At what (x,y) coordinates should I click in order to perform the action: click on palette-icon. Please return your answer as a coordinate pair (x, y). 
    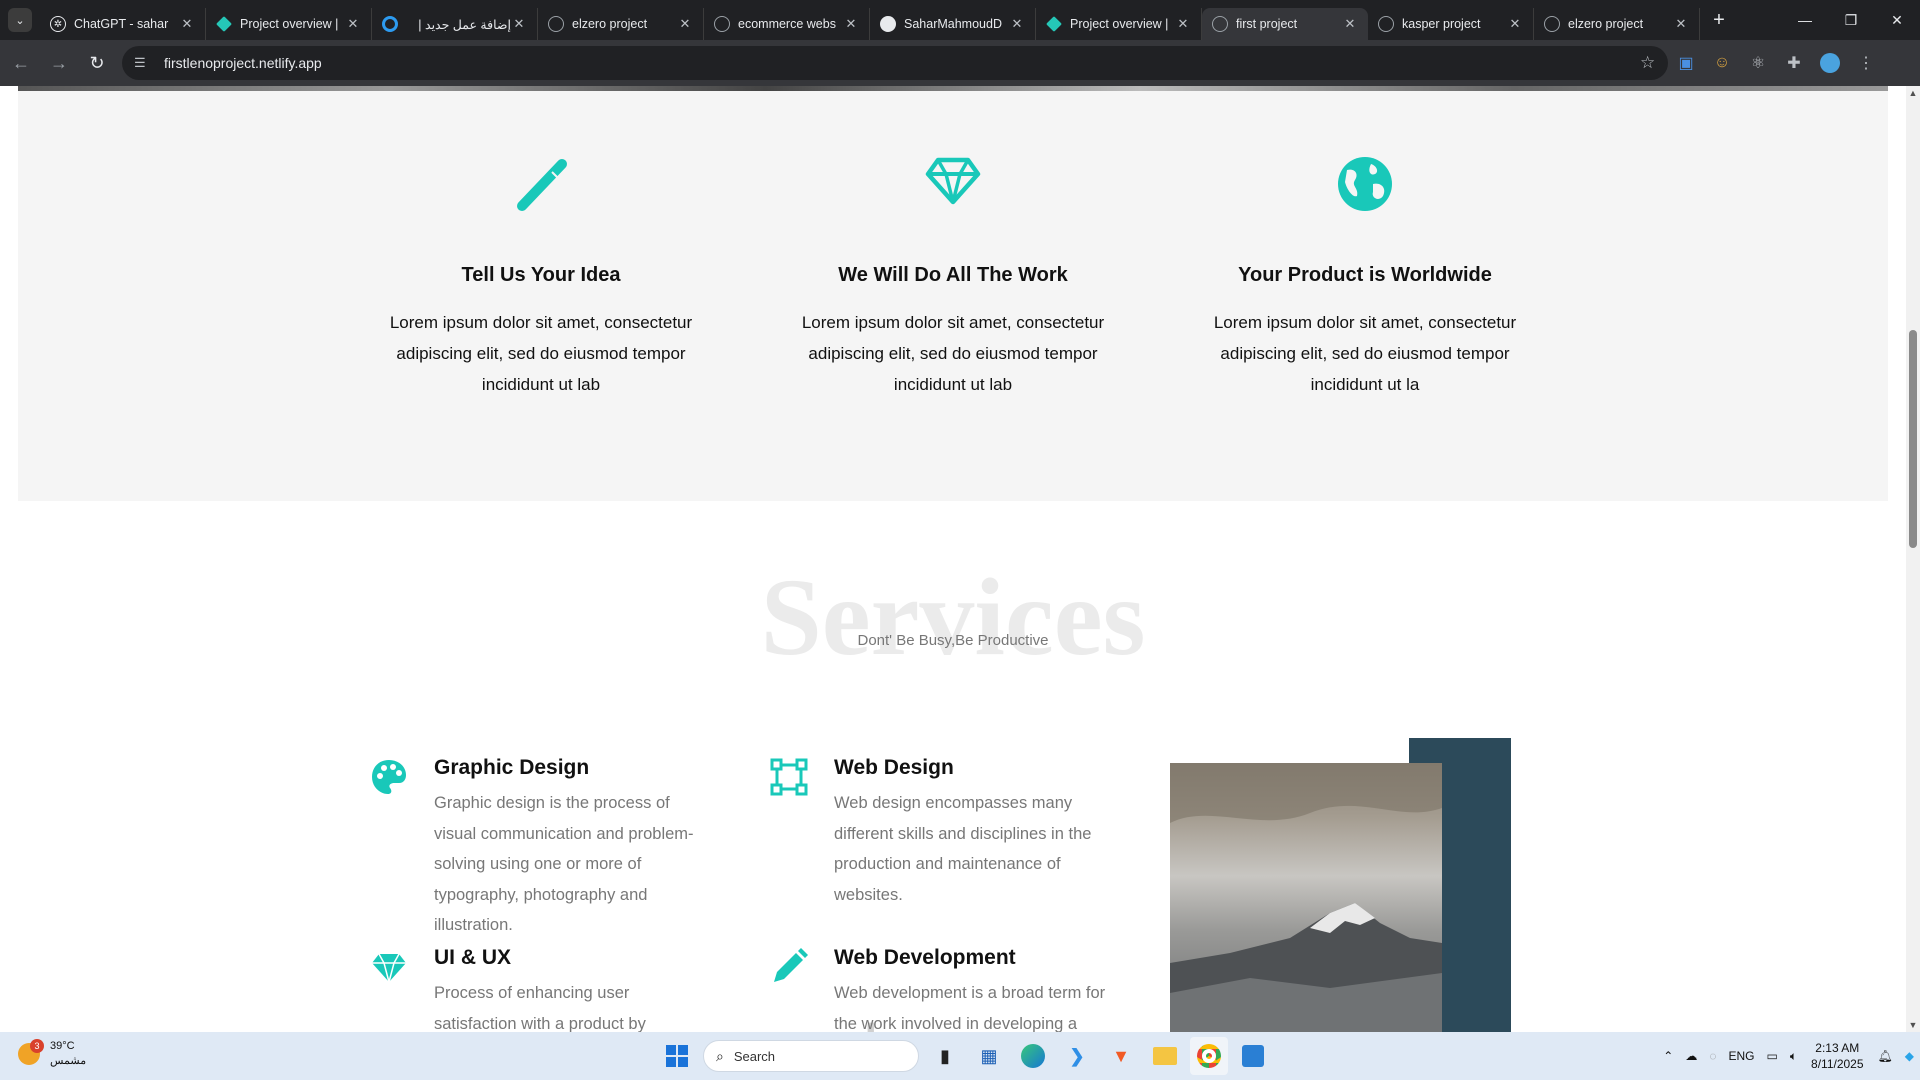
    Looking at the image, I should click on (389, 777).